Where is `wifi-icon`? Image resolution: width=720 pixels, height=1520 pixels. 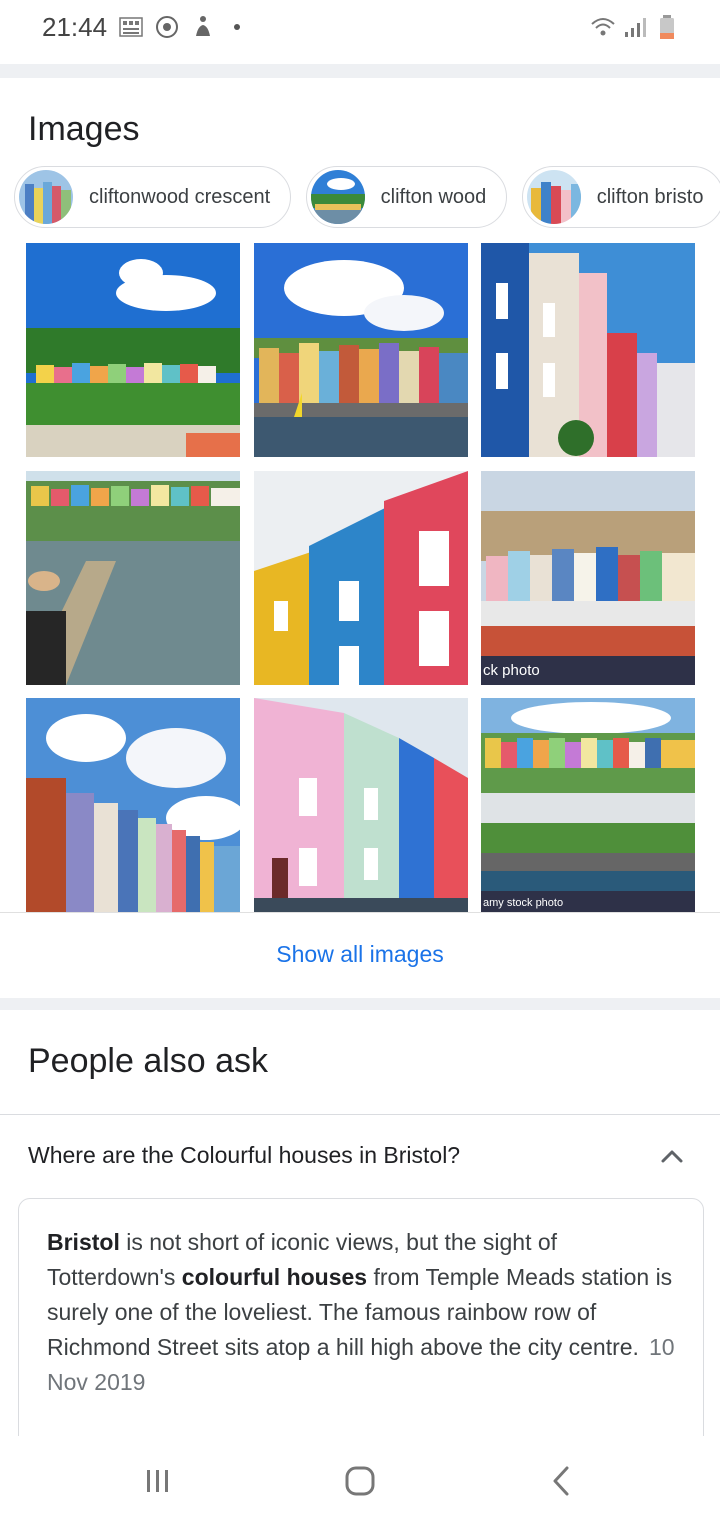 wifi-icon is located at coordinates (603, 27).